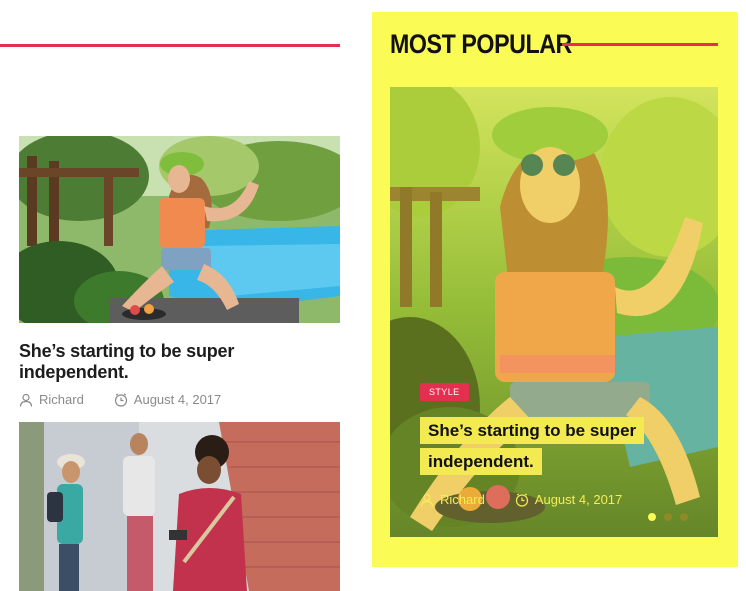 The height and width of the screenshot is (591, 746). I want to click on article-author: Richard, so click(51, 399).